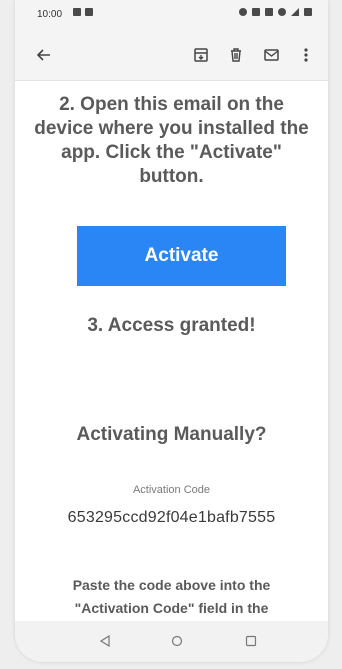 This screenshot has width=342, height=669. I want to click on battery-icon, so click(308, 12).